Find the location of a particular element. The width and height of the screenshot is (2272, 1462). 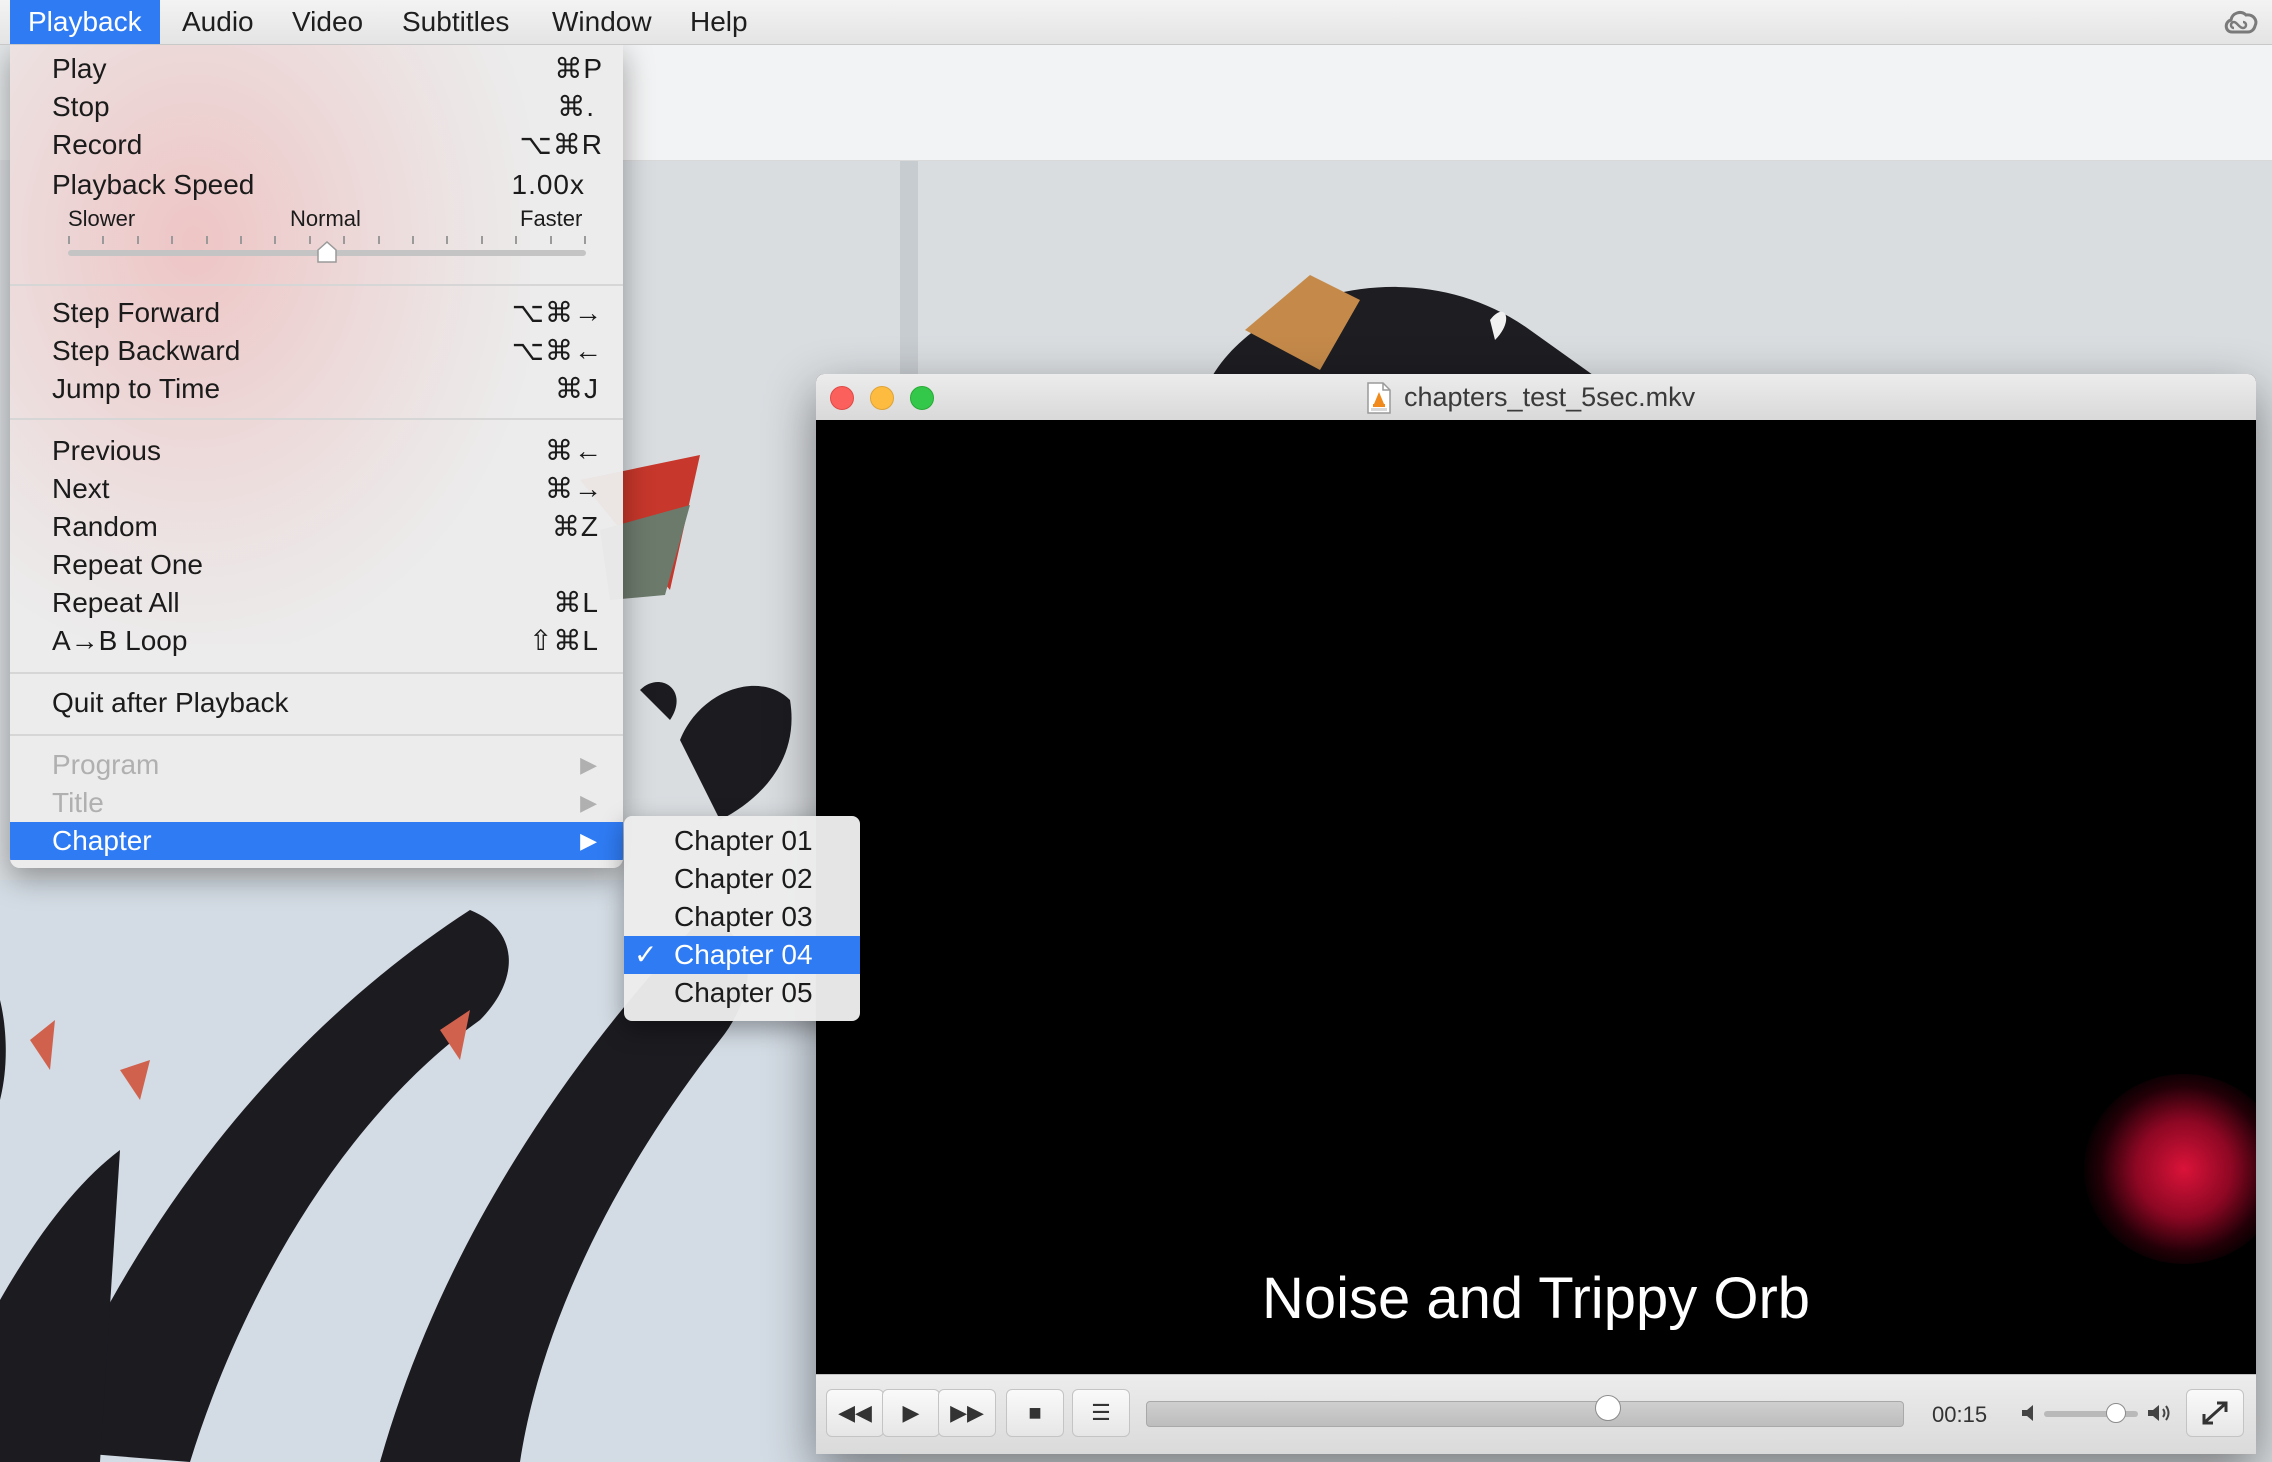

menu-item-record: Record ⌥⌘R is located at coordinates (316, 145).